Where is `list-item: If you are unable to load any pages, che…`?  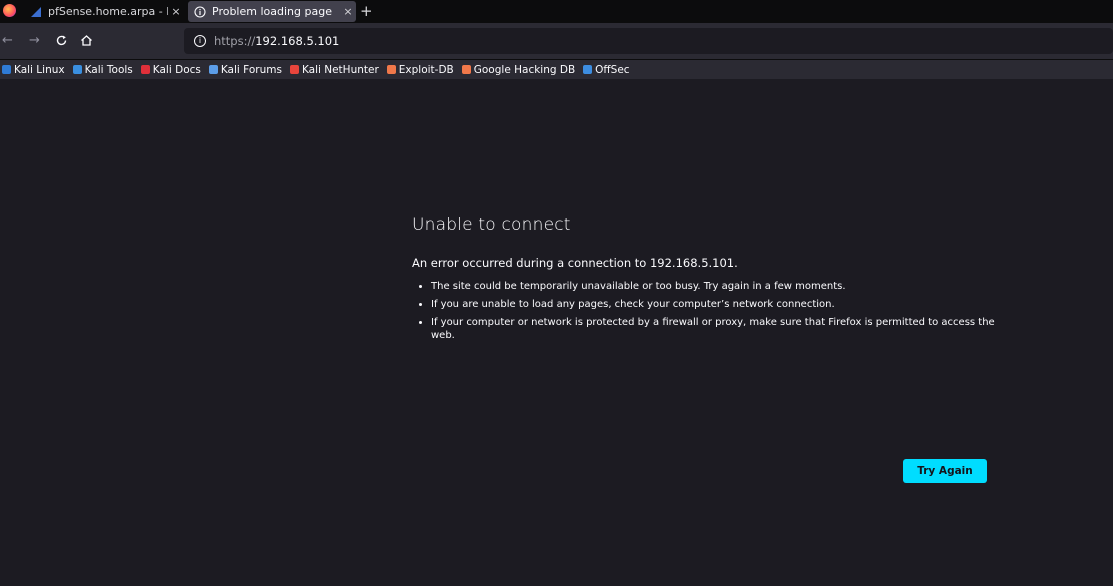 list-item: If you are unable to load any pages, che… is located at coordinates (721, 304).